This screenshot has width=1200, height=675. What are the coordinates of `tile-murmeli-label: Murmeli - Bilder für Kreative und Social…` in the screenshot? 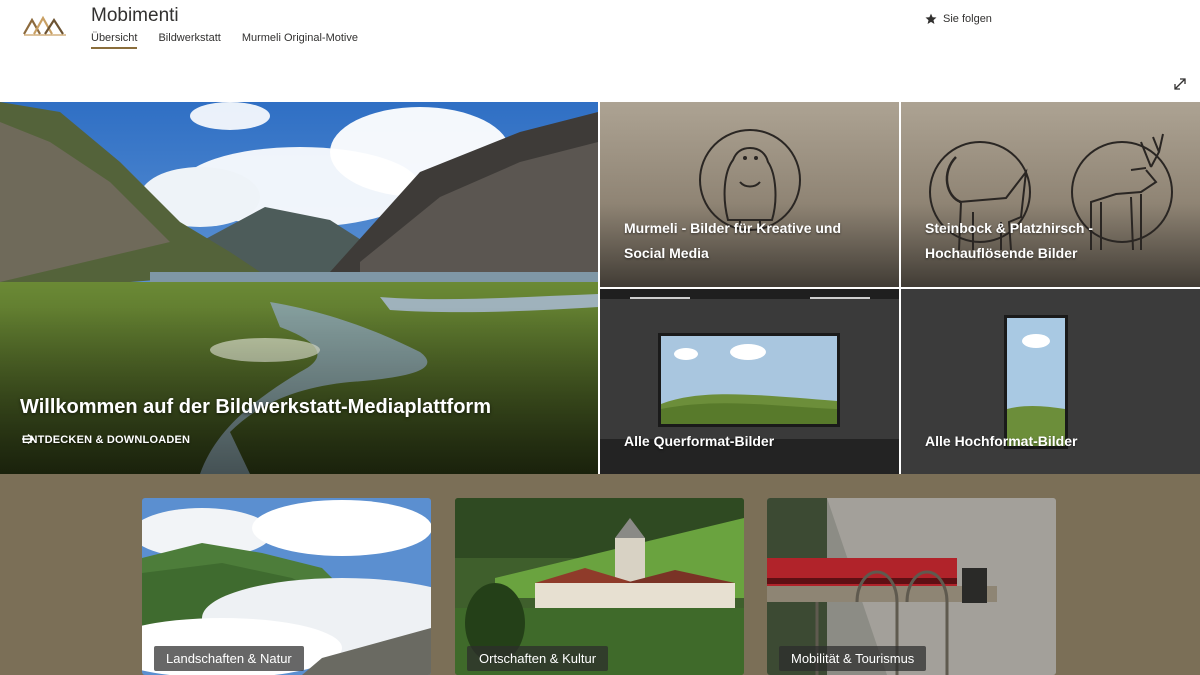 It's located at (733, 240).